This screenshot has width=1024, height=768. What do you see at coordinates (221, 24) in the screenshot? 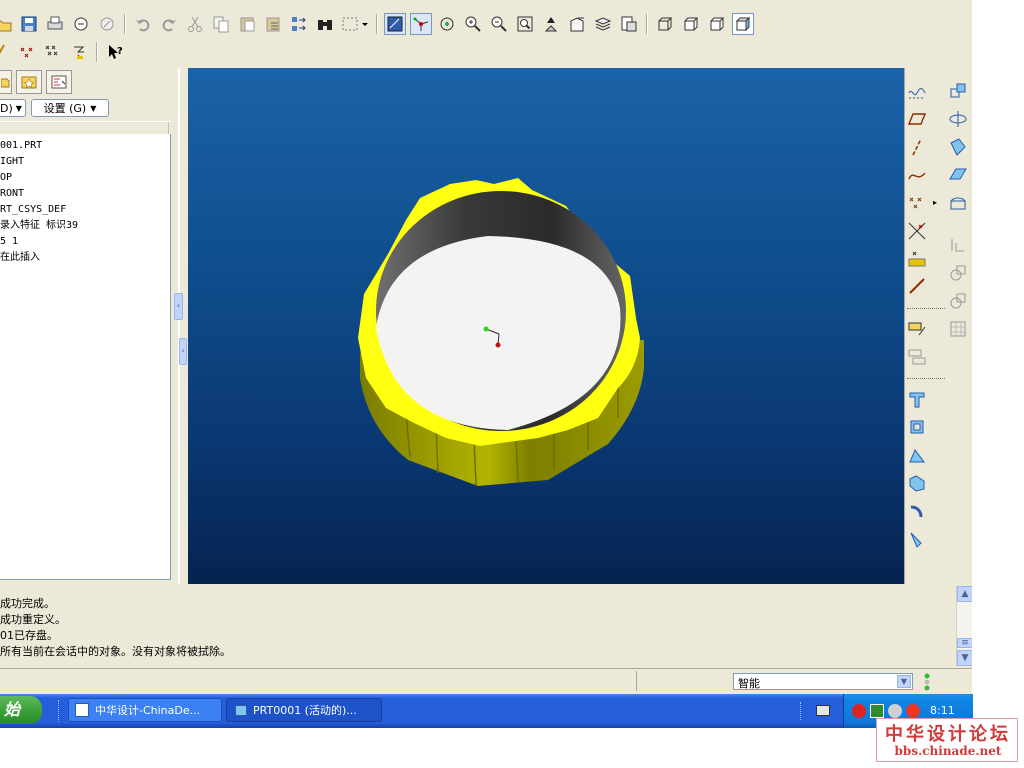
I see `copy-icon` at bounding box center [221, 24].